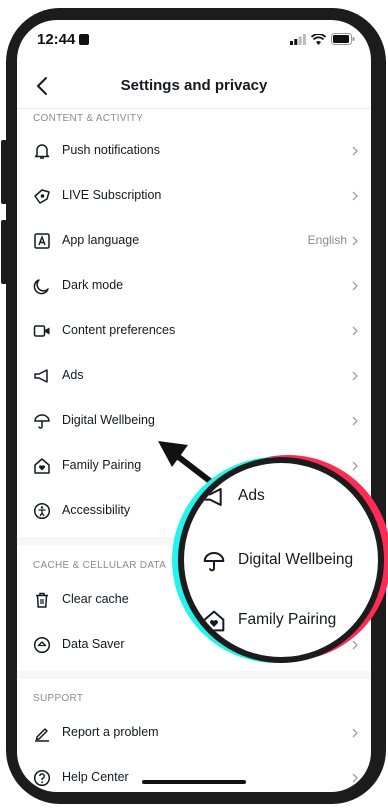  I want to click on magnified-label: Ads, so click(251, 495).